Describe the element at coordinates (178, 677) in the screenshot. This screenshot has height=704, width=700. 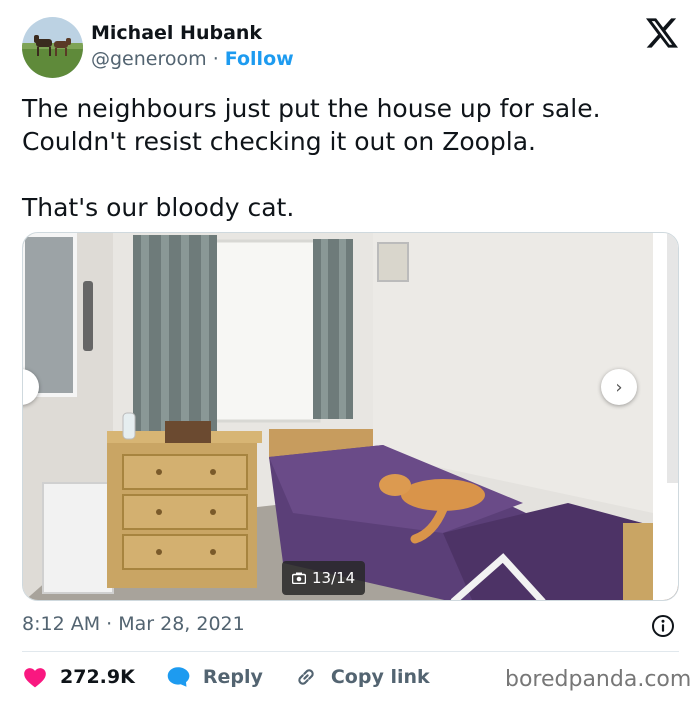
I see `speech-bubble-icon` at that location.